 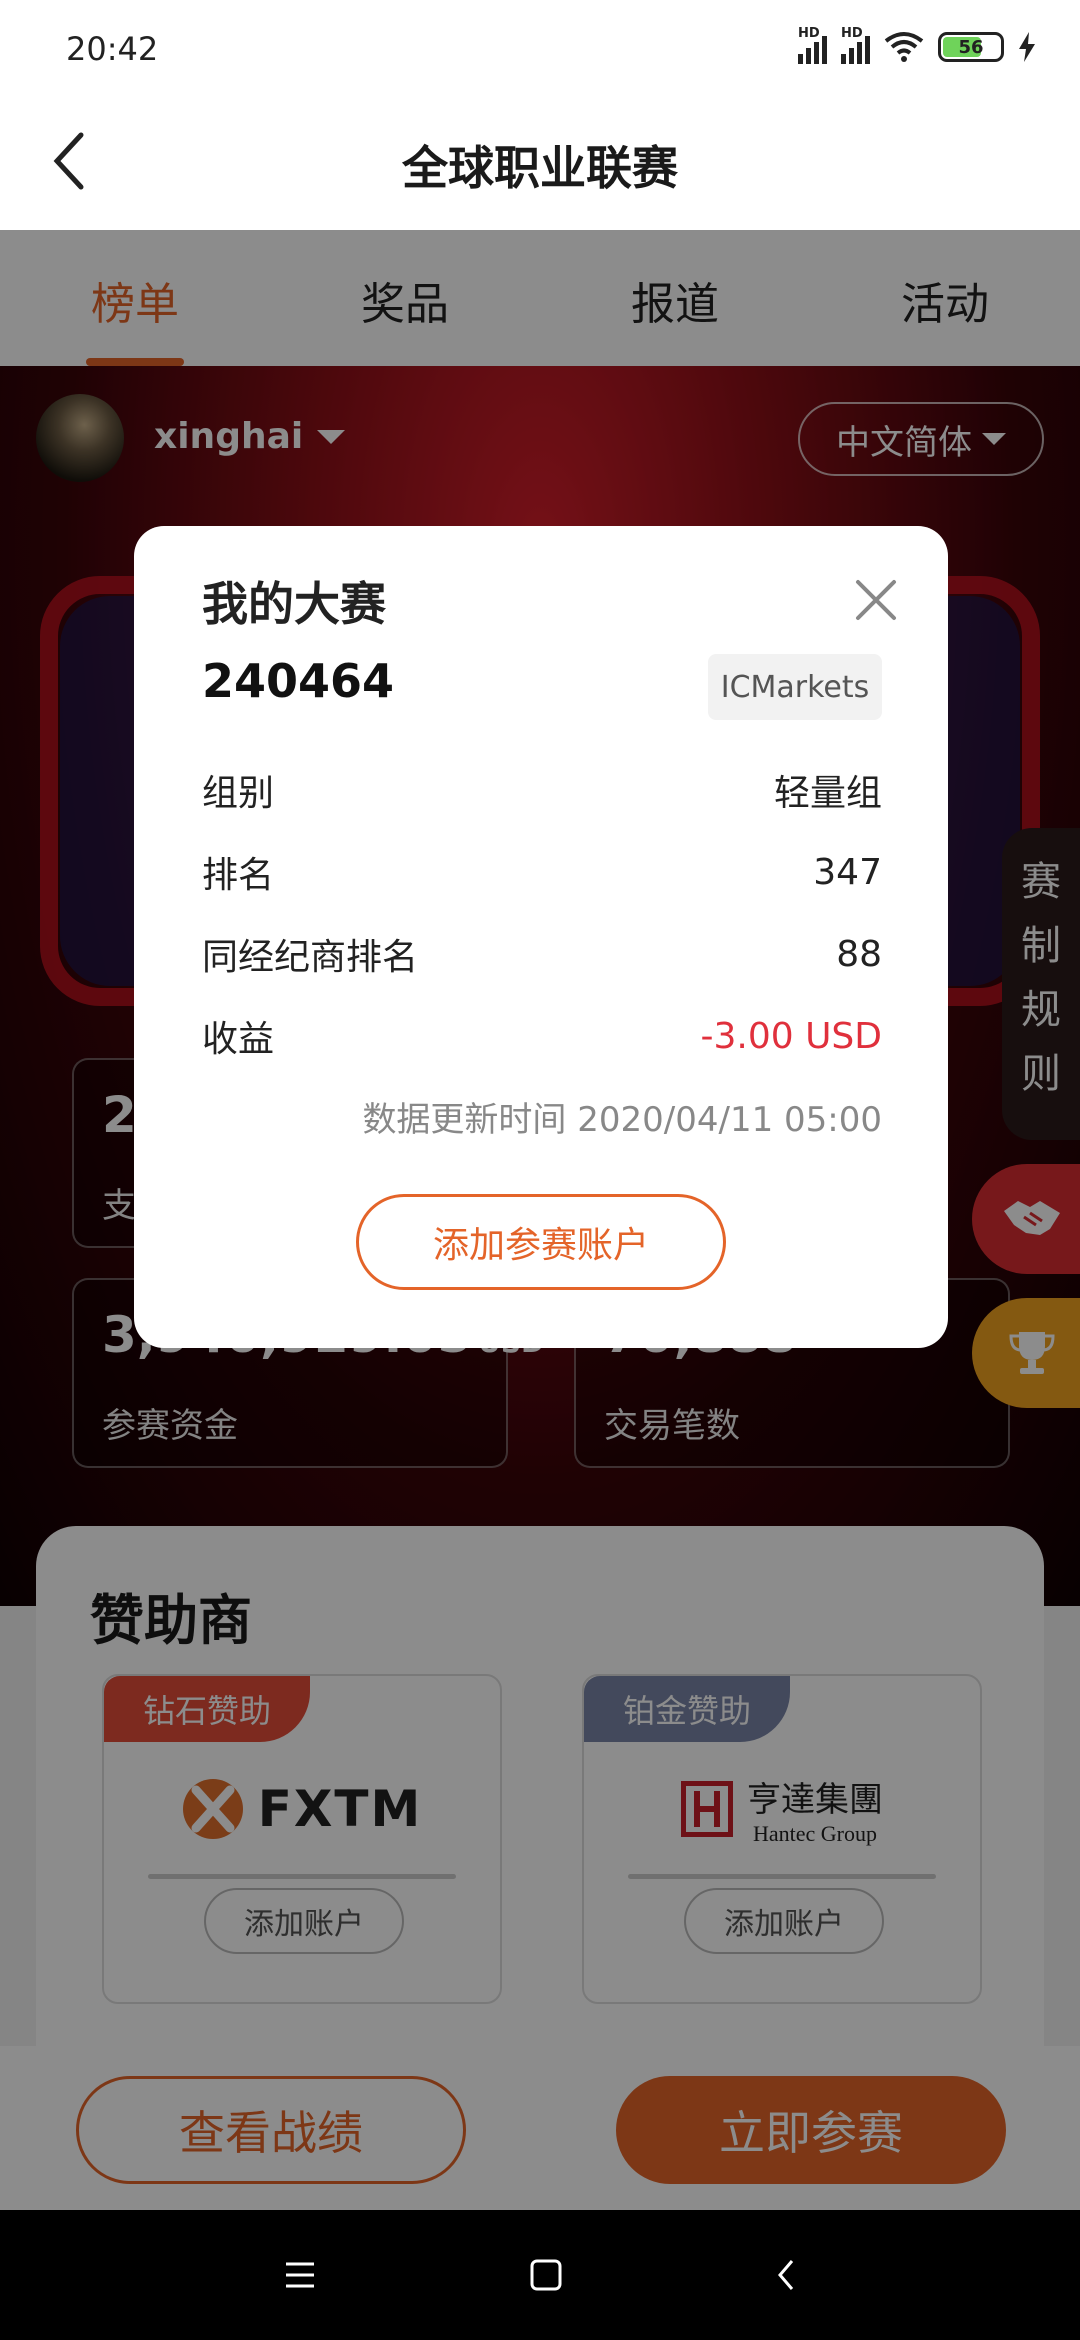 I want to click on home-icon, so click(x=546, y=2275).